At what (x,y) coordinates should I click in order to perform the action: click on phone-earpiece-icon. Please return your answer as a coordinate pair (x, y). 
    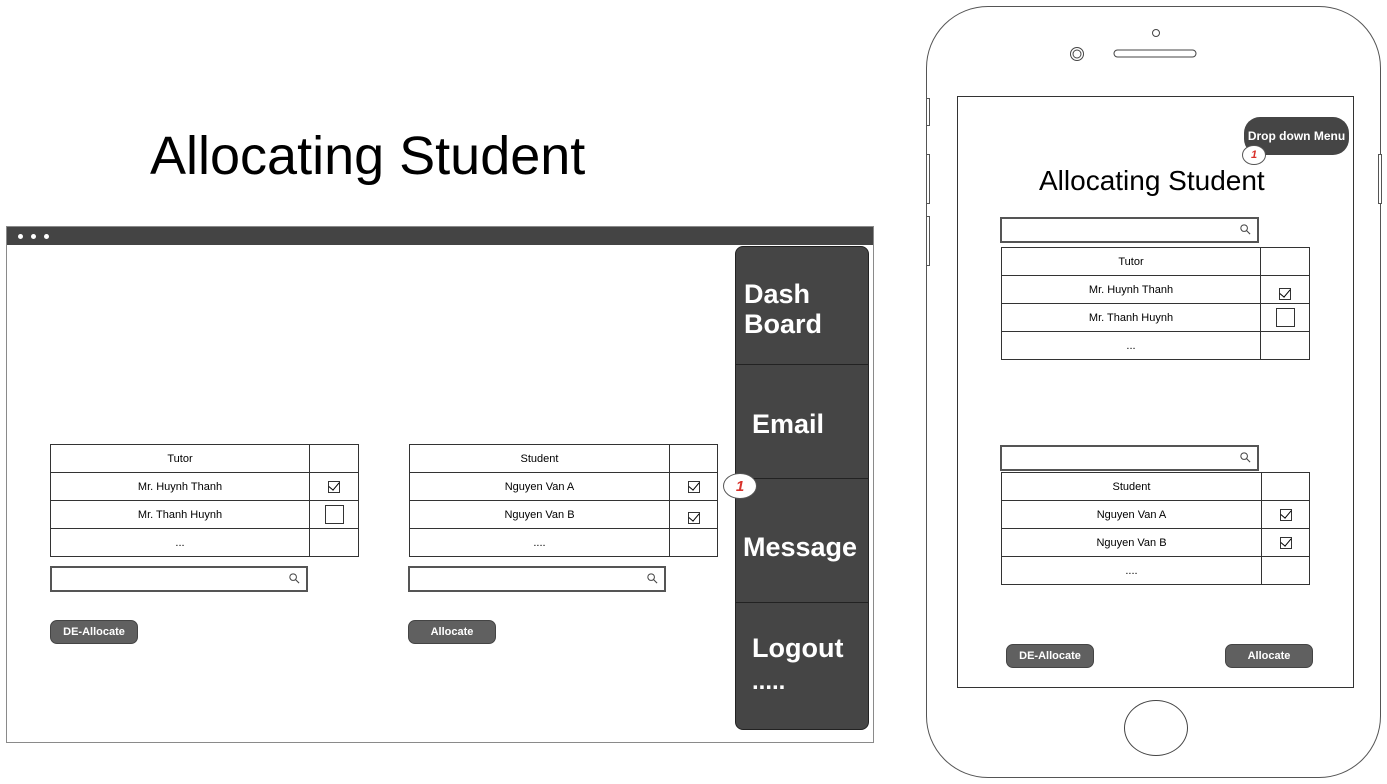
    Looking at the image, I should click on (1133, 45).